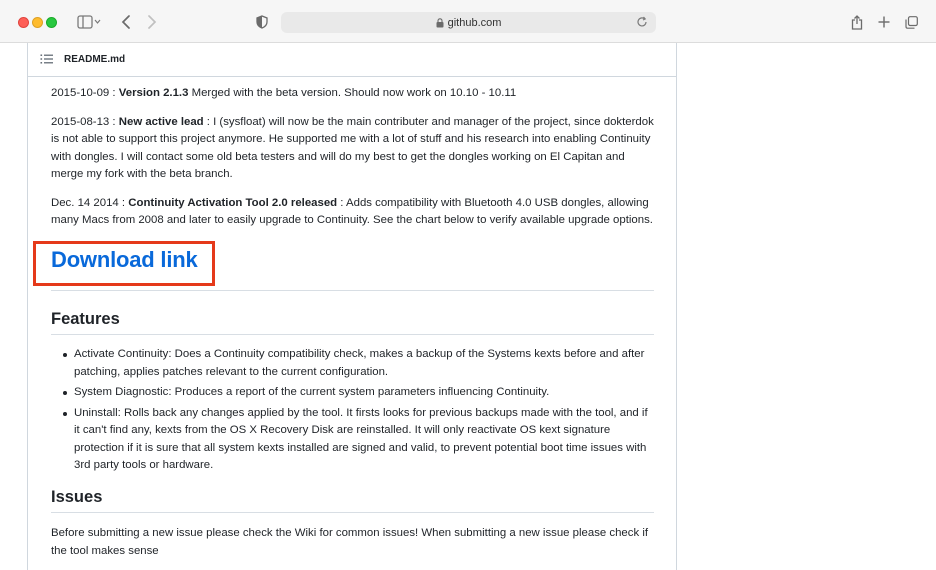  I want to click on share-icon, so click(857, 22).